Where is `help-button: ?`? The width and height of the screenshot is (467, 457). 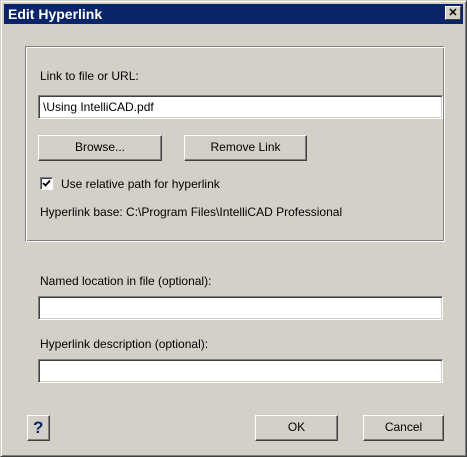
help-button: ? is located at coordinates (38, 428).